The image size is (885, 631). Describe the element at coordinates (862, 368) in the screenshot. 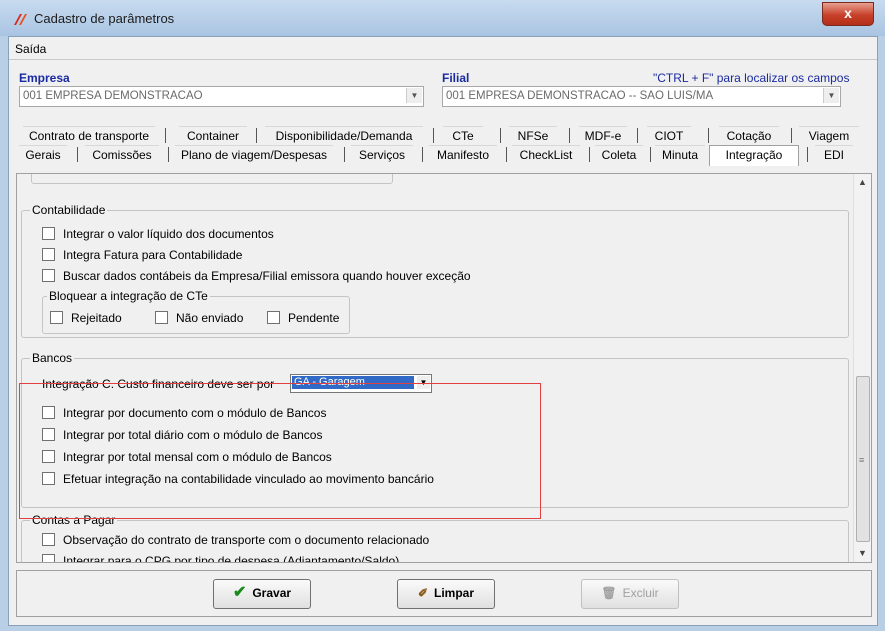

I see `vertical-scrollbar: ▲ ≡ ▼` at that location.